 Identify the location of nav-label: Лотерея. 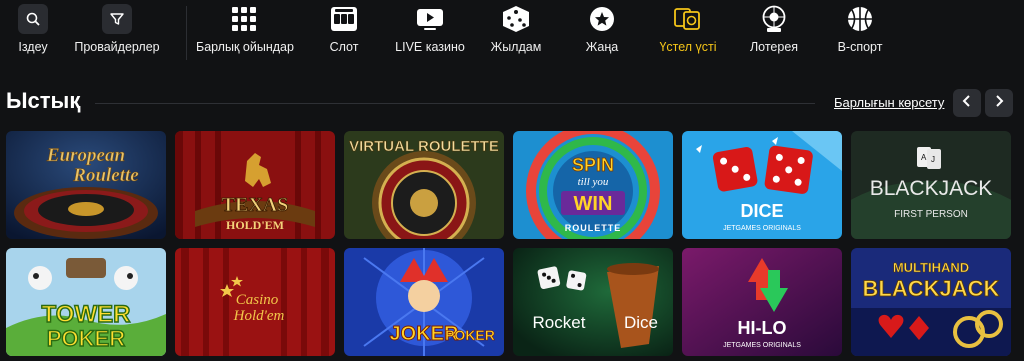
(774, 47).